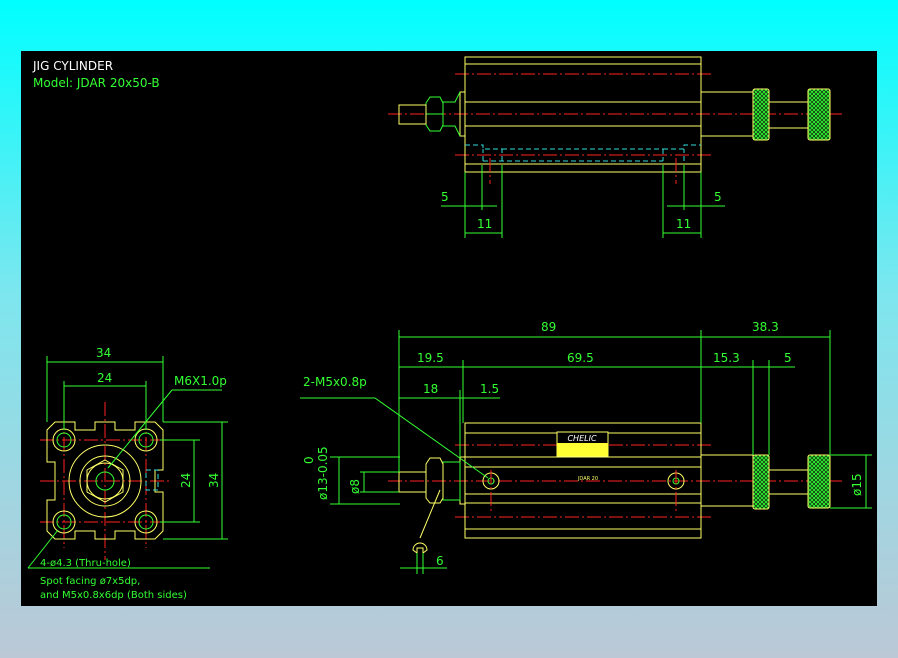 The height and width of the screenshot is (658, 898). I want to click on thread-note: M6X1.0p, so click(200, 381).